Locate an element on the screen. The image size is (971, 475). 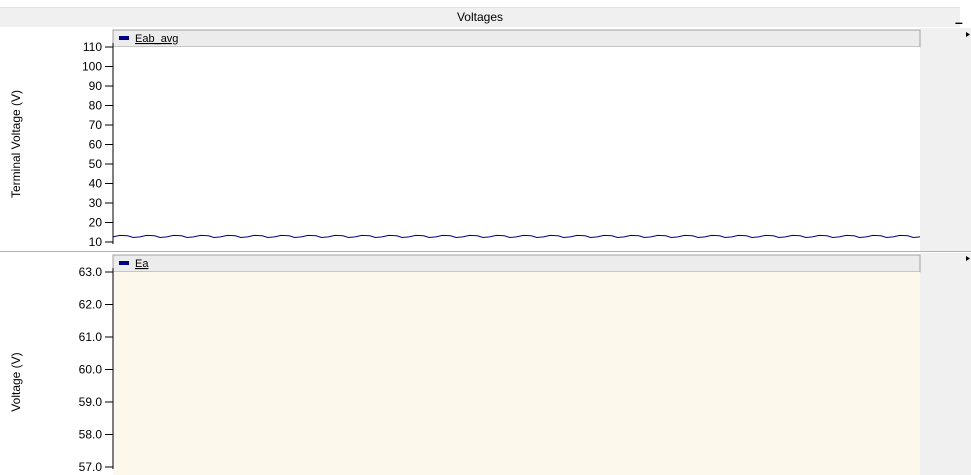
y-tick-label: 58.0 is located at coordinates (91, 435).